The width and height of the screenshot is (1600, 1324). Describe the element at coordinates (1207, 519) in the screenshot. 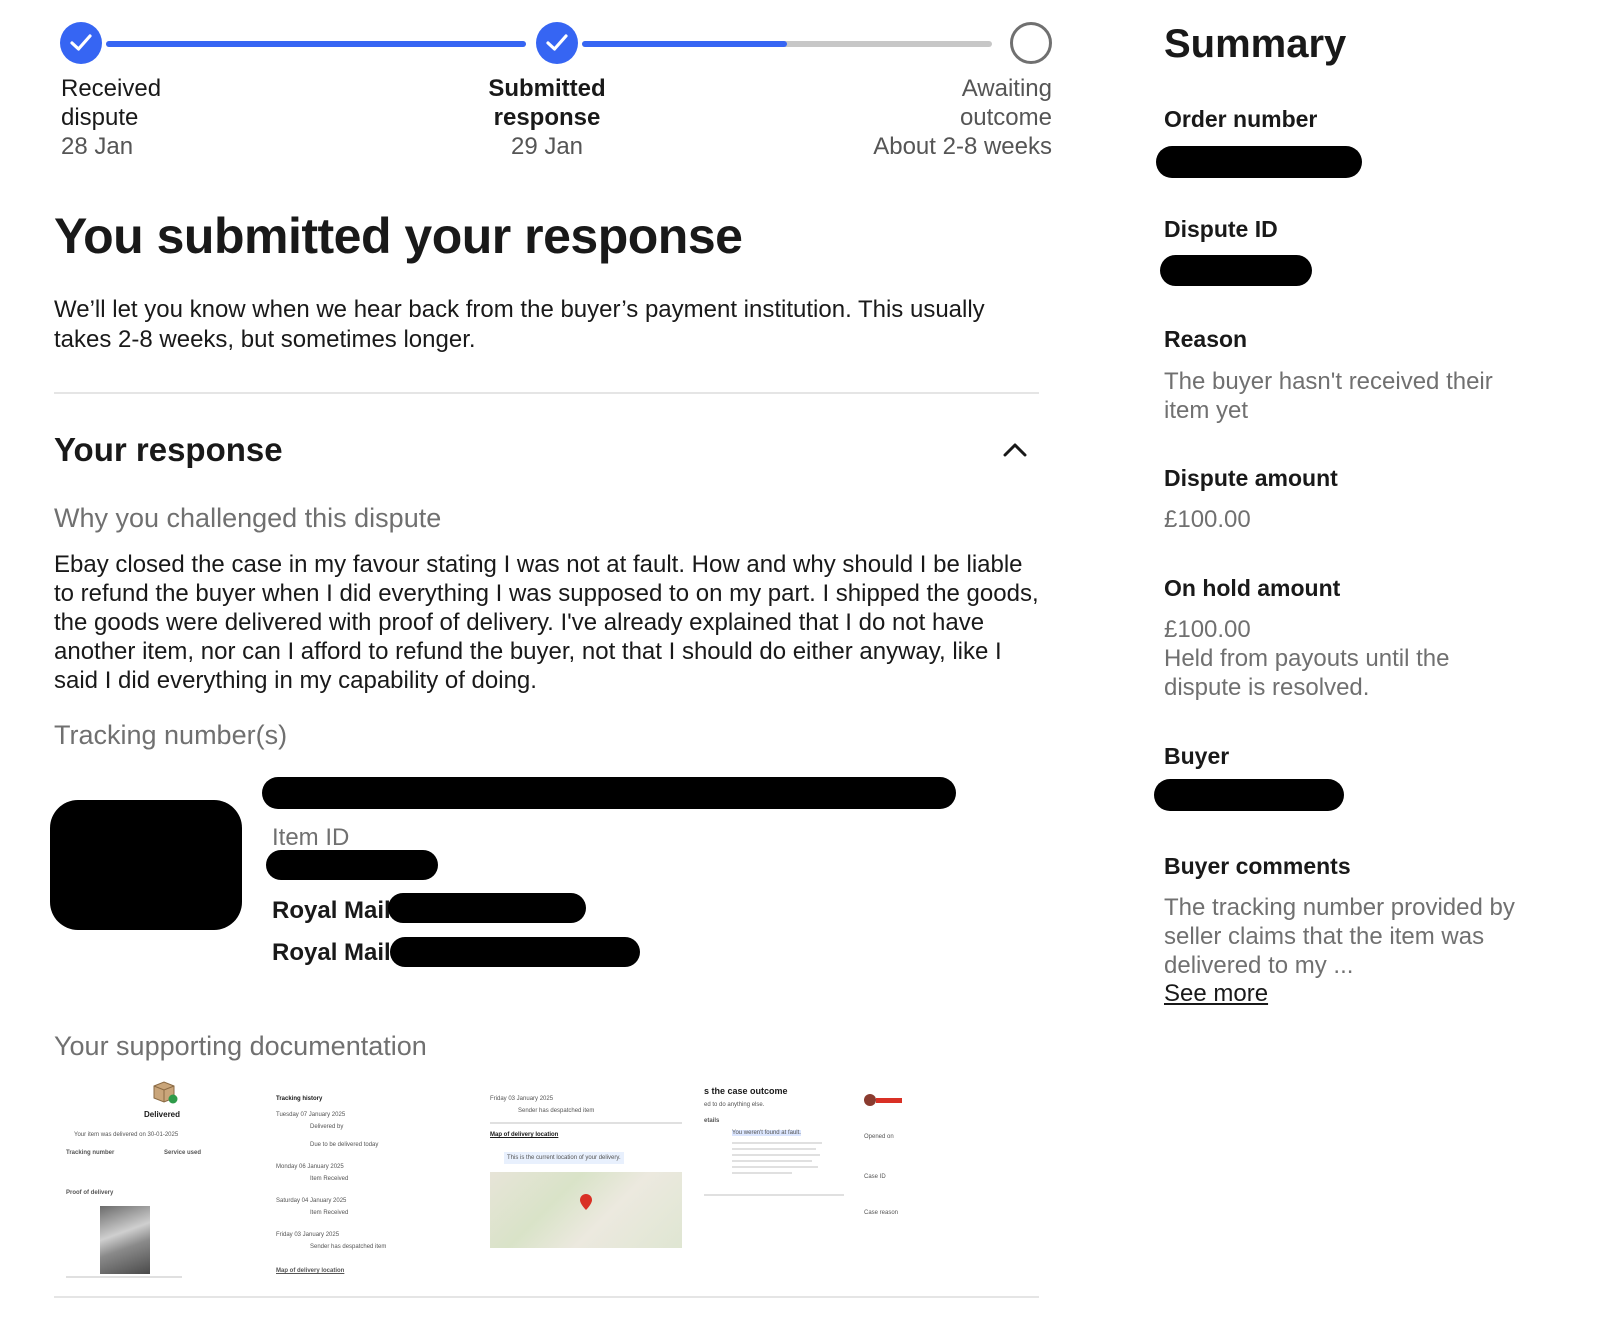

I see `dispute-amount-value: £100.00` at that location.